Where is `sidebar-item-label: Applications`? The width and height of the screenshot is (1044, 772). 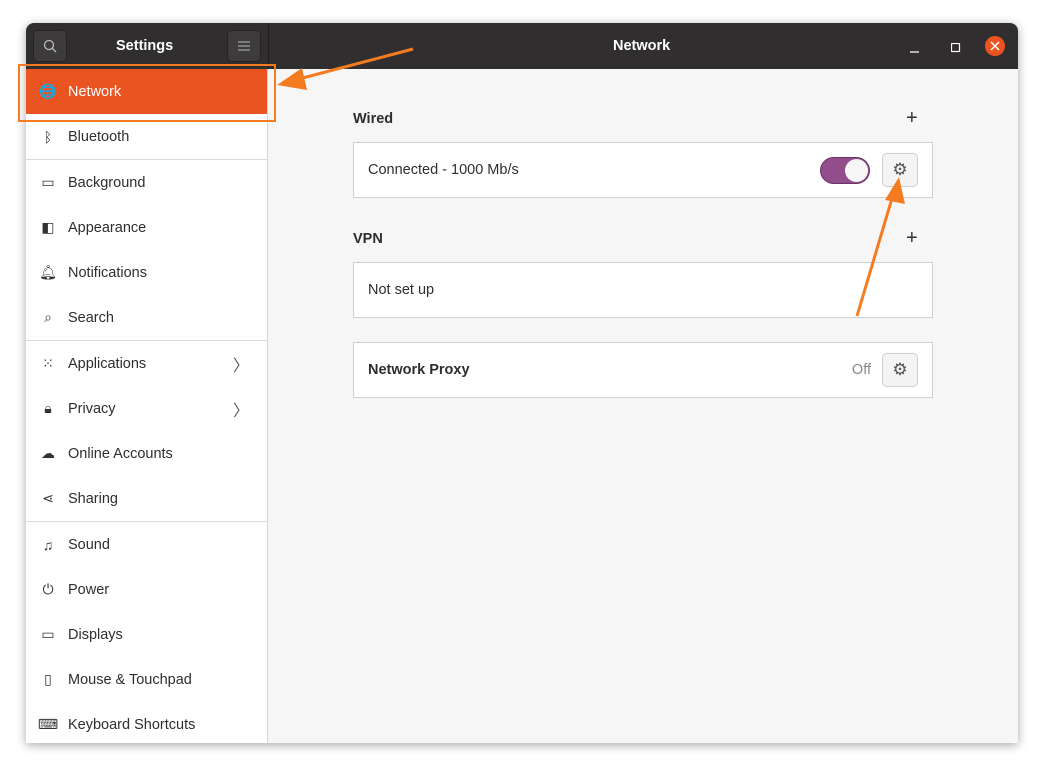 sidebar-item-label: Applications is located at coordinates (107, 363).